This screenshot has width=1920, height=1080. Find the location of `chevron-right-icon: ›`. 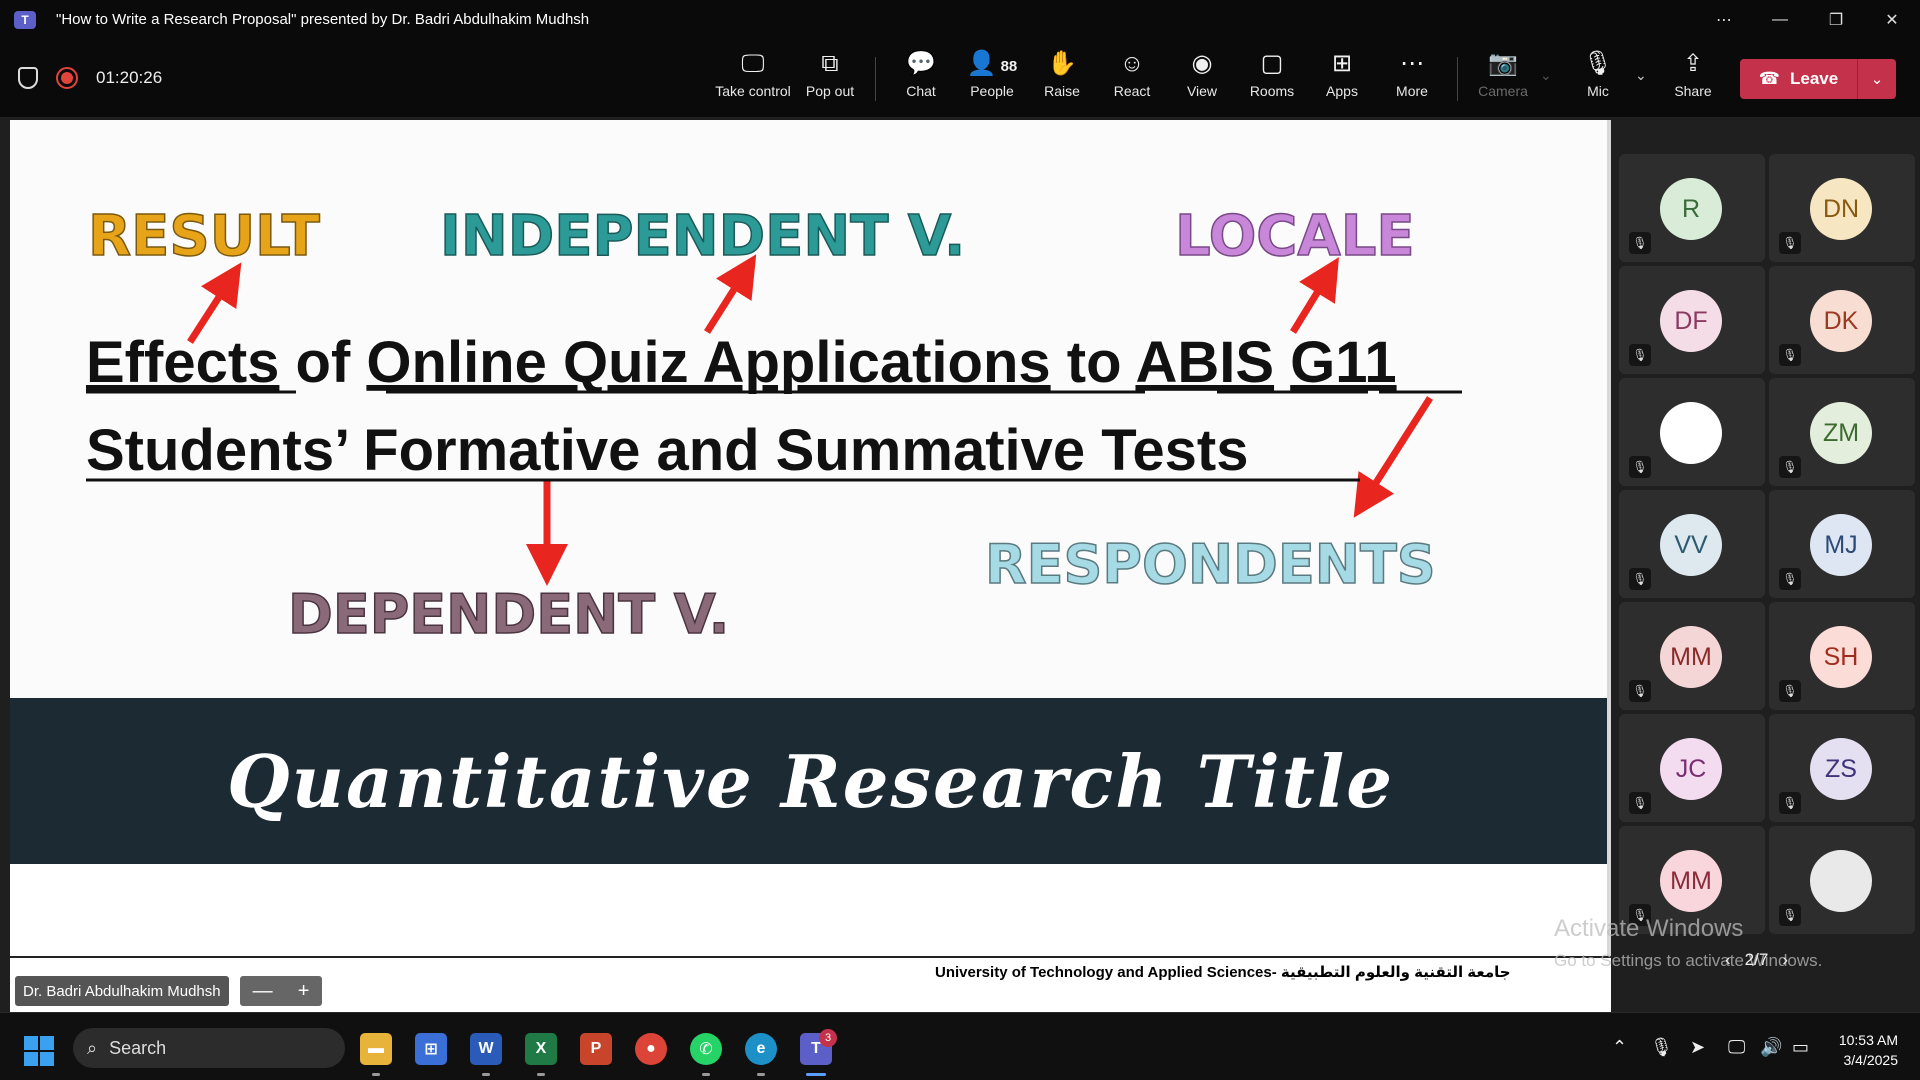

chevron-right-icon: › is located at coordinates (1785, 960).